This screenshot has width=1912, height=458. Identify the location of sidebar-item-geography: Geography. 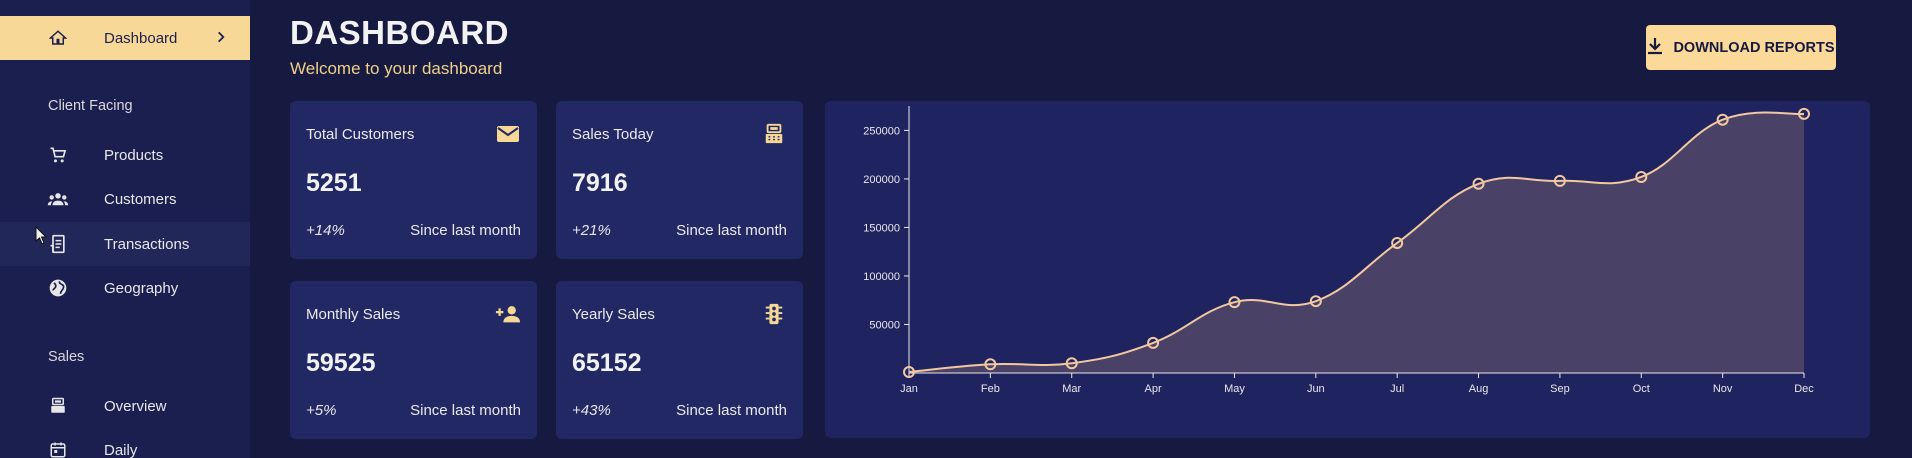
(125, 288).